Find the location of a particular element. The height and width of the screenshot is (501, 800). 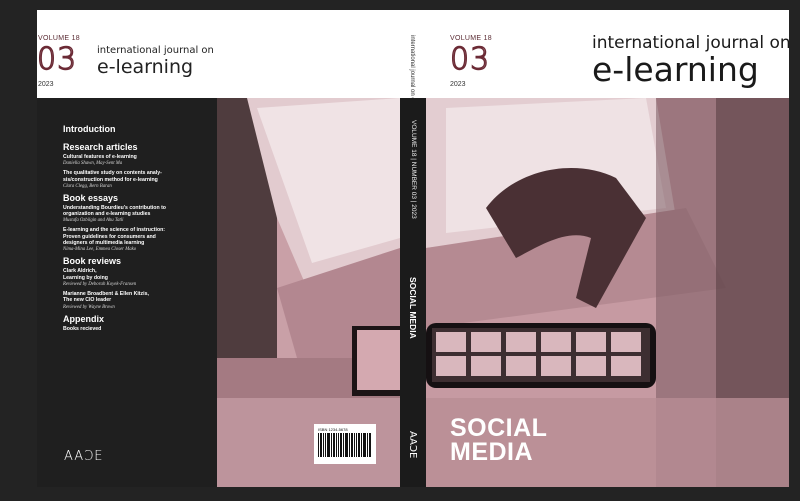

toc-e2-authors: Nima-Mina Lee, Emmea Closer Mako is located at coordinates (100, 250).